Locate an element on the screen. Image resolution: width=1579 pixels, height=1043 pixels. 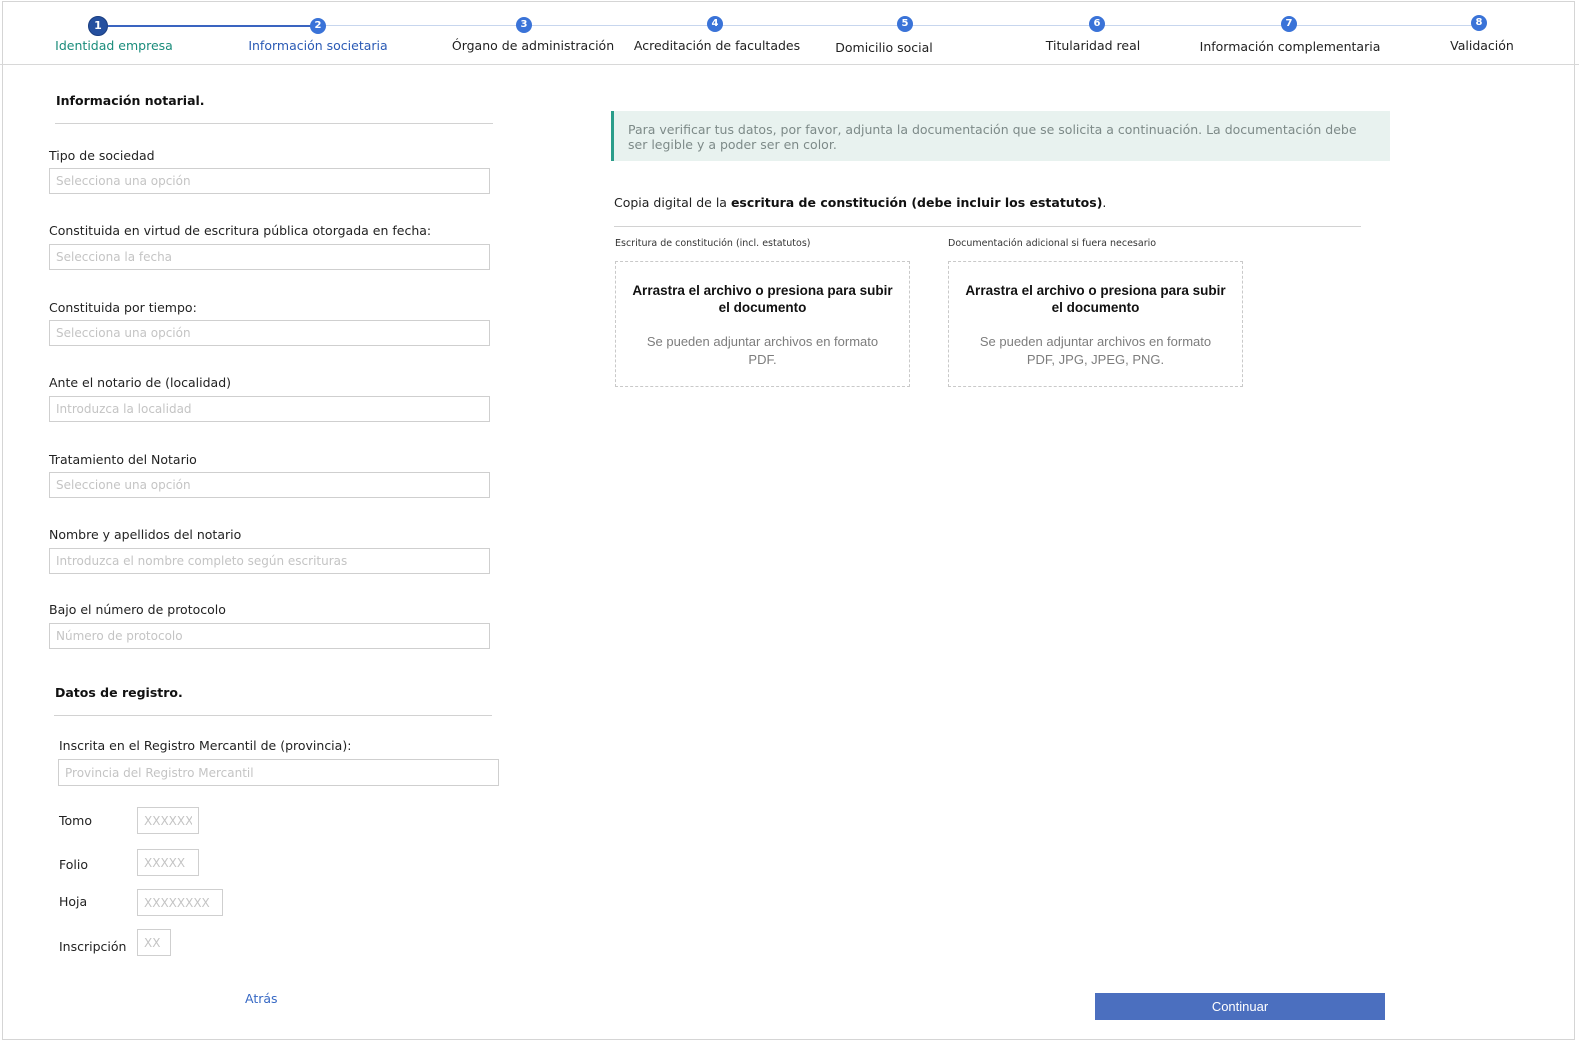
protocol-number-label: Bajo el número de protocolo is located at coordinates (137, 609).